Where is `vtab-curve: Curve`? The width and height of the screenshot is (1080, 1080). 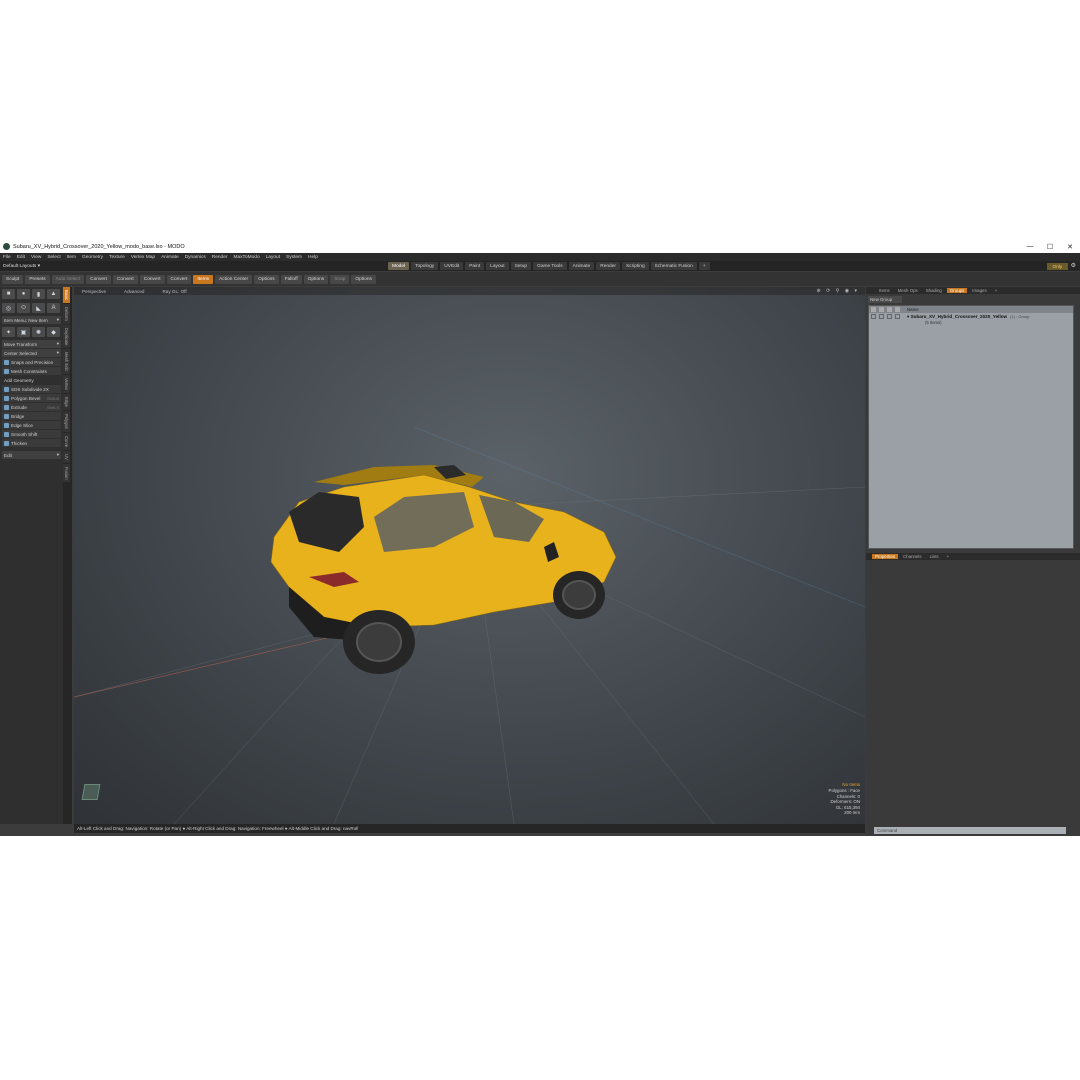 vtab-curve: Curve is located at coordinates (66, 441).